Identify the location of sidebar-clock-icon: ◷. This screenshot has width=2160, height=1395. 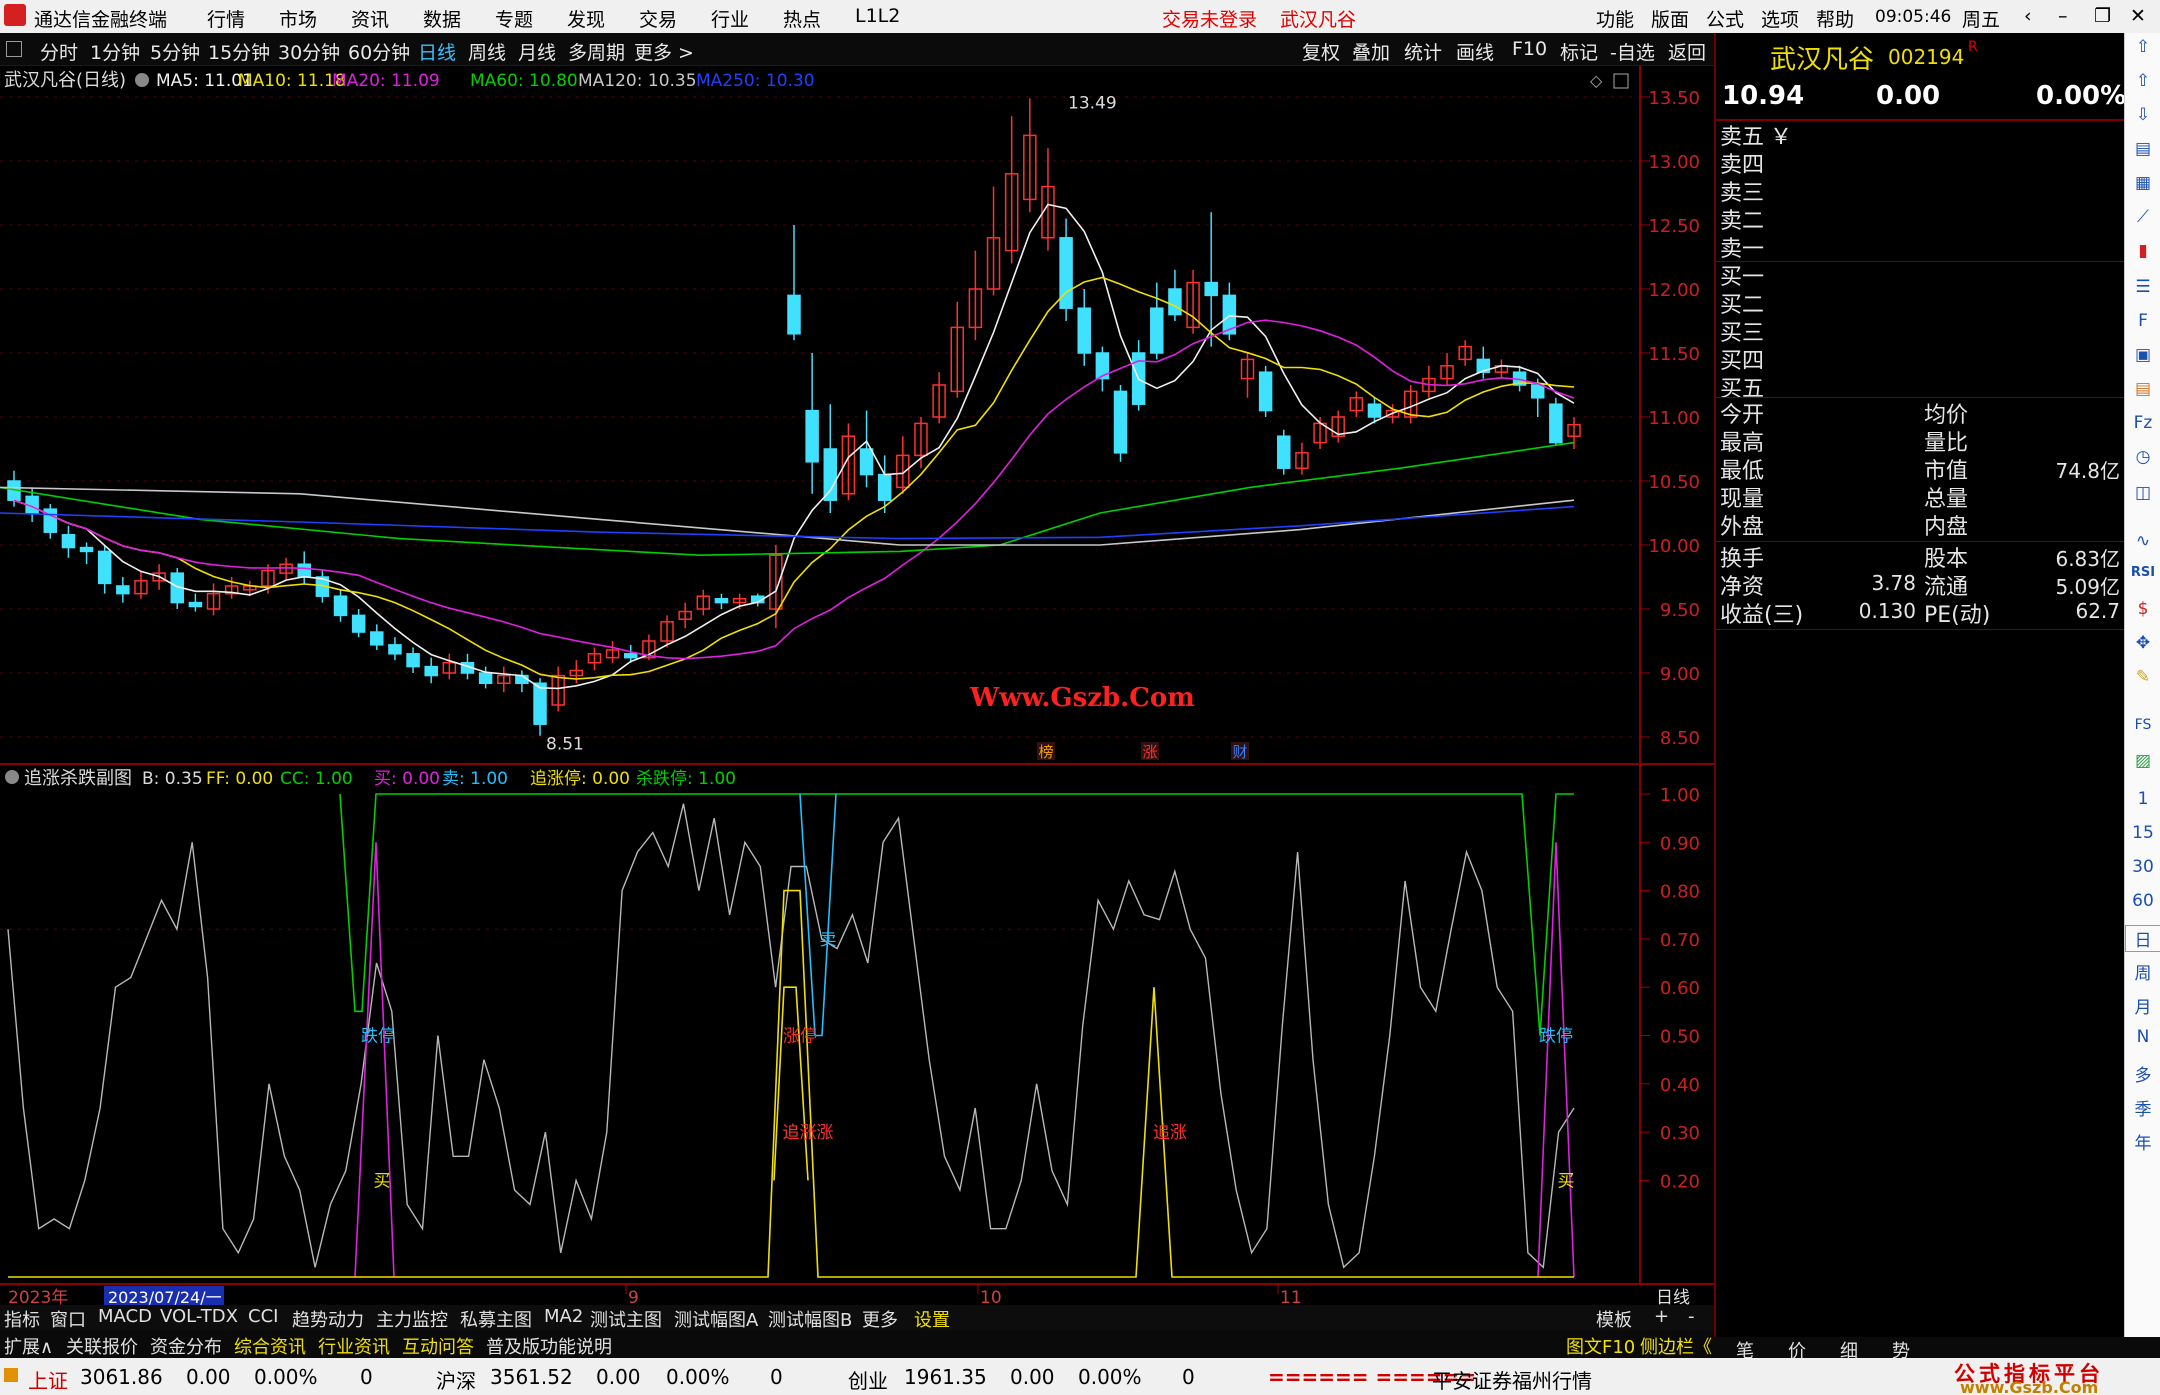
(2142, 457).